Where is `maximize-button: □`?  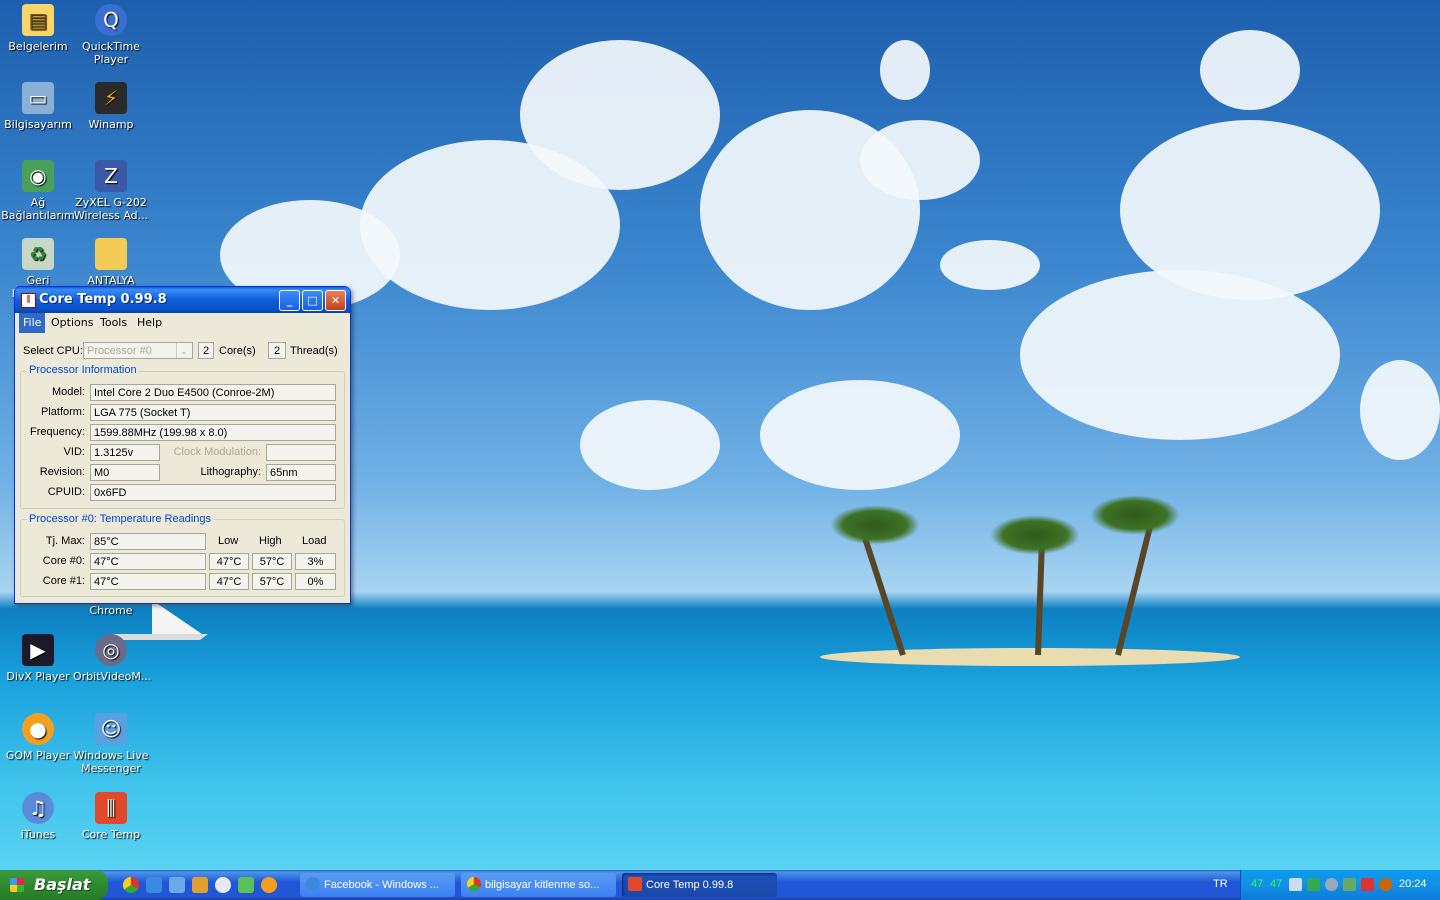
maximize-button: □ is located at coordinates (312, 300).